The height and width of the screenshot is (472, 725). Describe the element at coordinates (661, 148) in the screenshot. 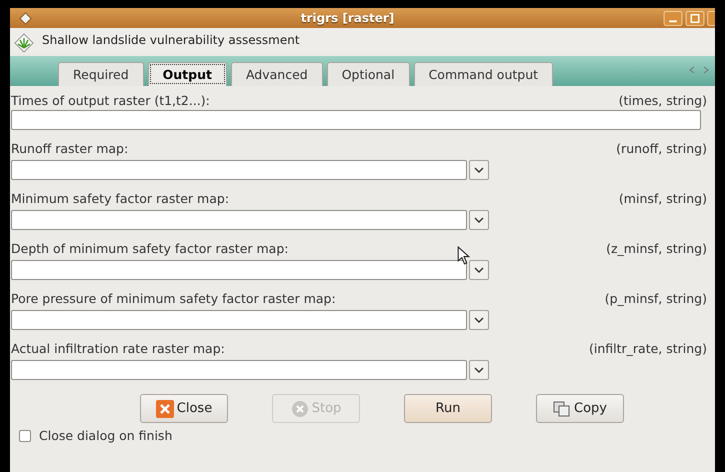

I see `field-hint: (runoff, string)` at that location.